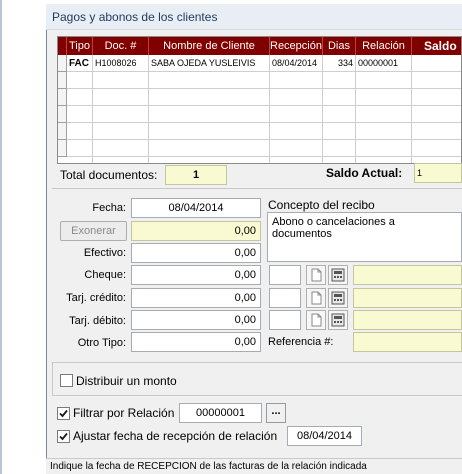  I want to click on debito-number-input, so click(407, 320).